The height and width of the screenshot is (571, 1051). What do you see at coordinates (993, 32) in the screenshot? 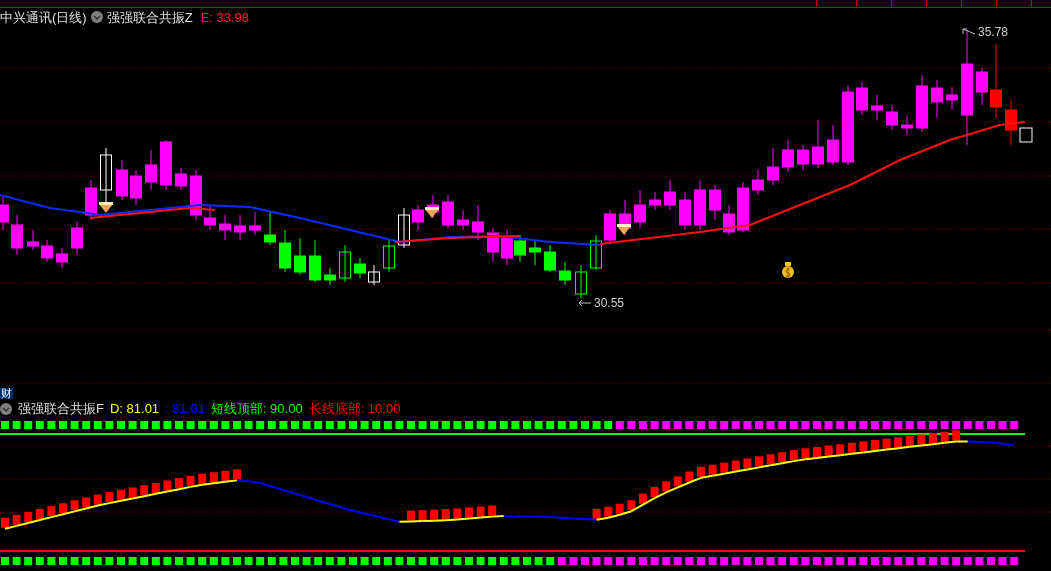
I see `high-price-label: 35.78` at bounding box center [993, 32].